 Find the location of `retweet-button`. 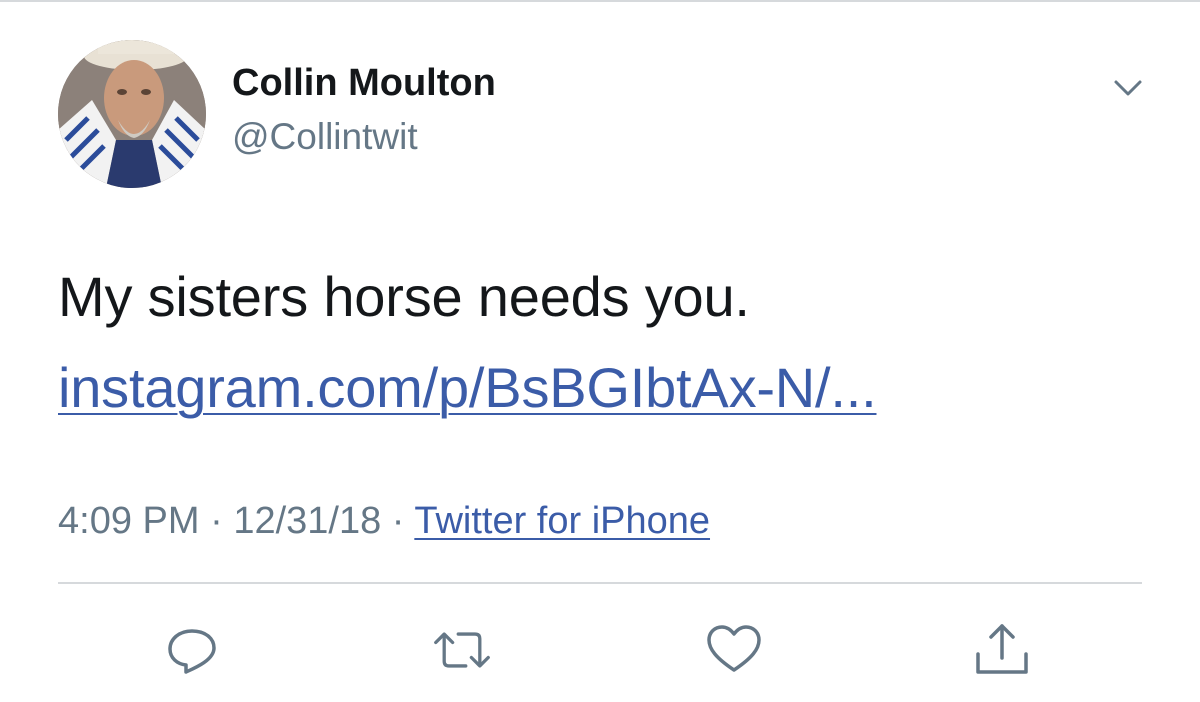

retweet-button is located at coordinates (462, 650).